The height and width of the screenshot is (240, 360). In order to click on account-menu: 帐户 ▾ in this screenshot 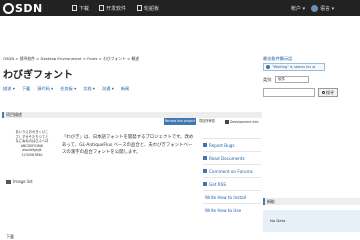, I will do `click(298, 8)`.